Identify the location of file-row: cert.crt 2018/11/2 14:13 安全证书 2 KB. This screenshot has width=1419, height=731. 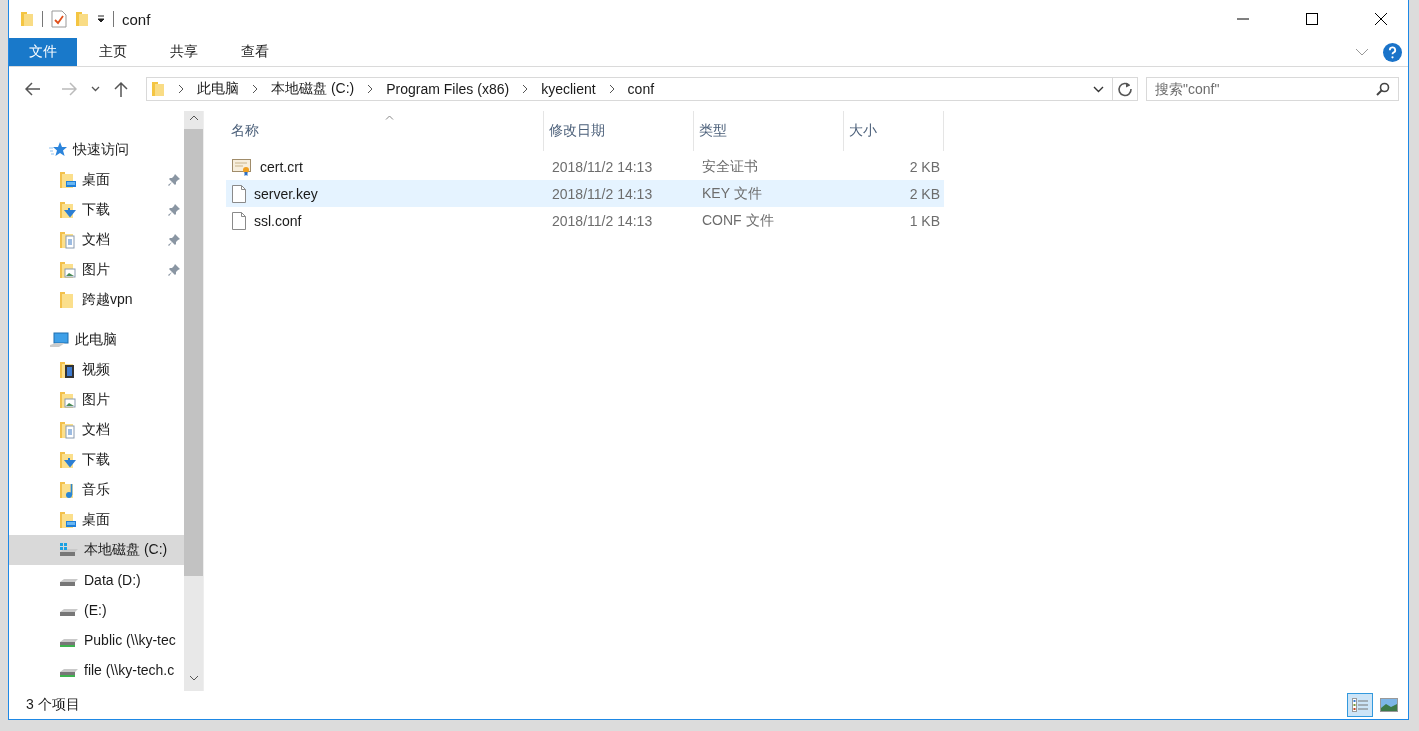
(585, 166).